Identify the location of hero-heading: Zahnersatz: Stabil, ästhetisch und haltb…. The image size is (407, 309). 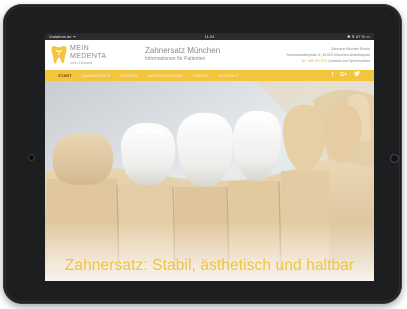
(209, 265).